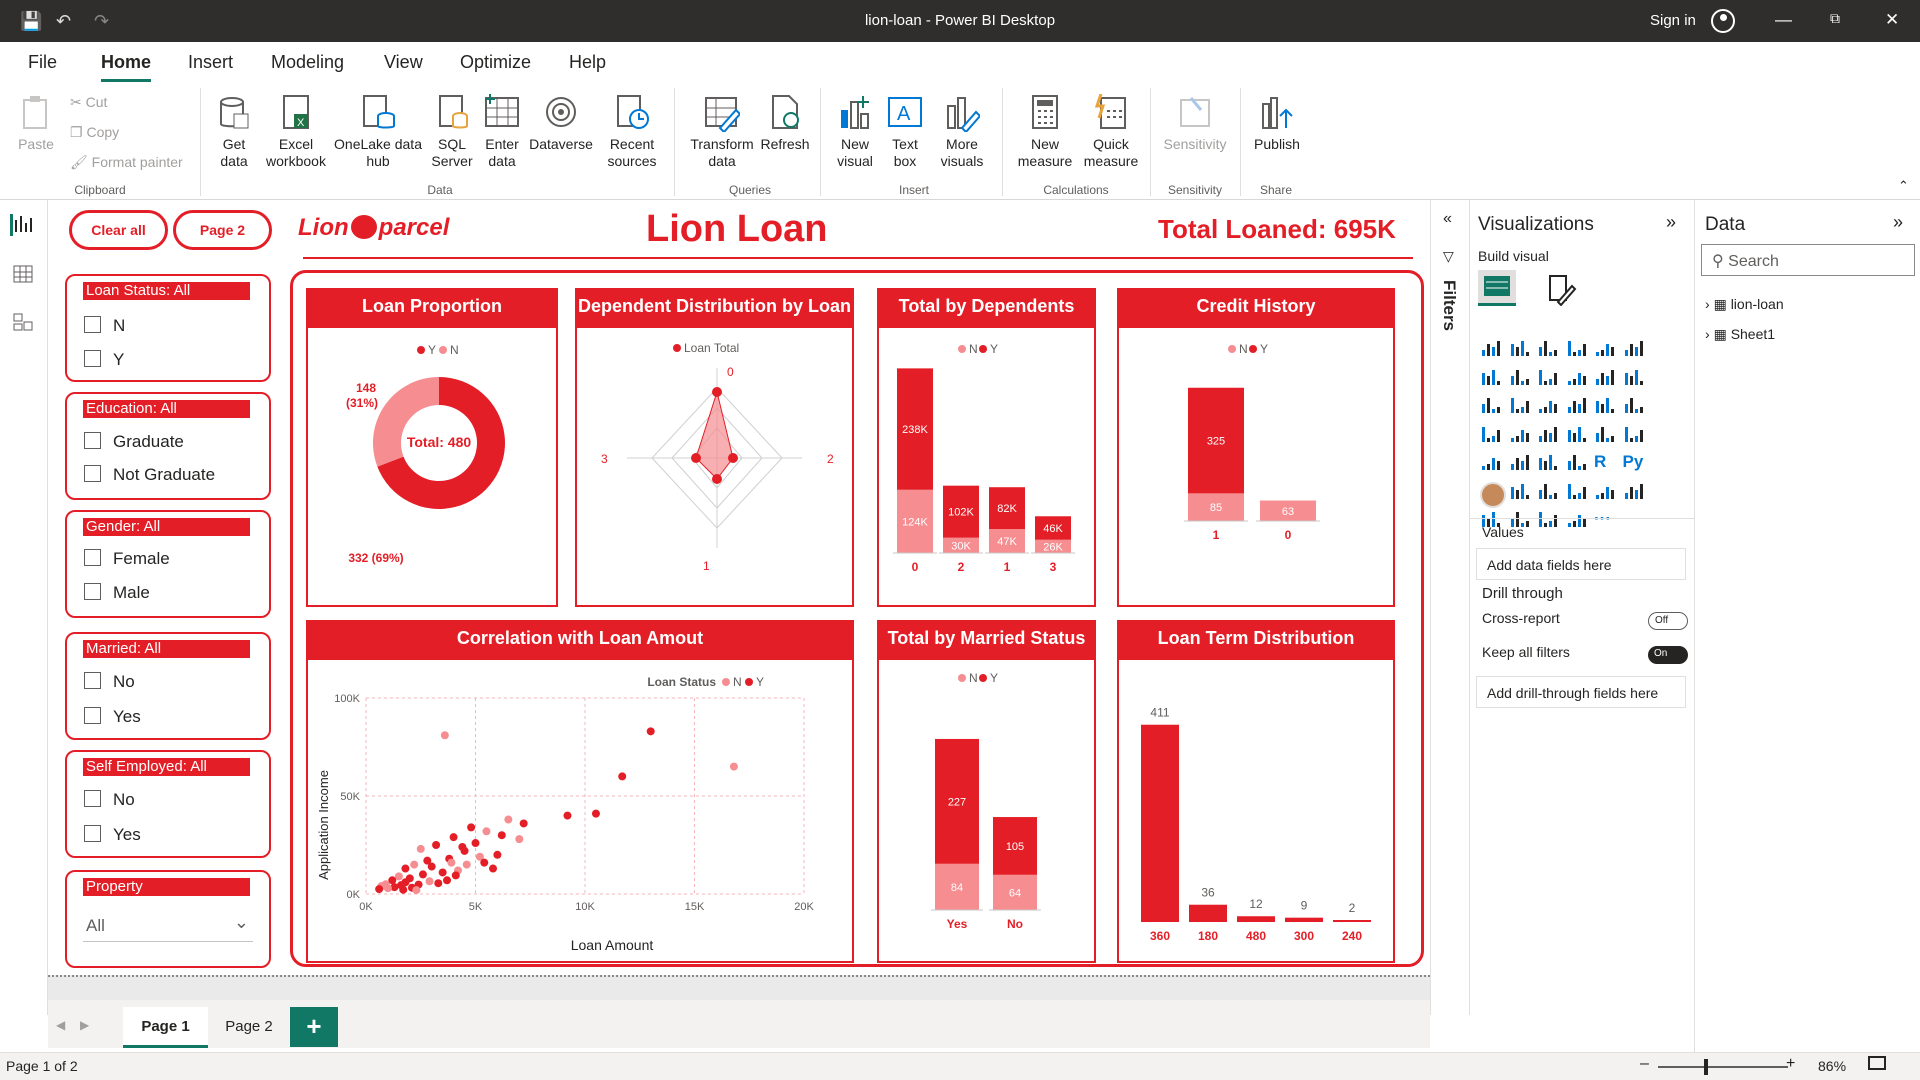  What do you see at coordinates (785, 123) in the screenshot?
I see `refresh-button: Refresh` at bounding box center [785, 123].